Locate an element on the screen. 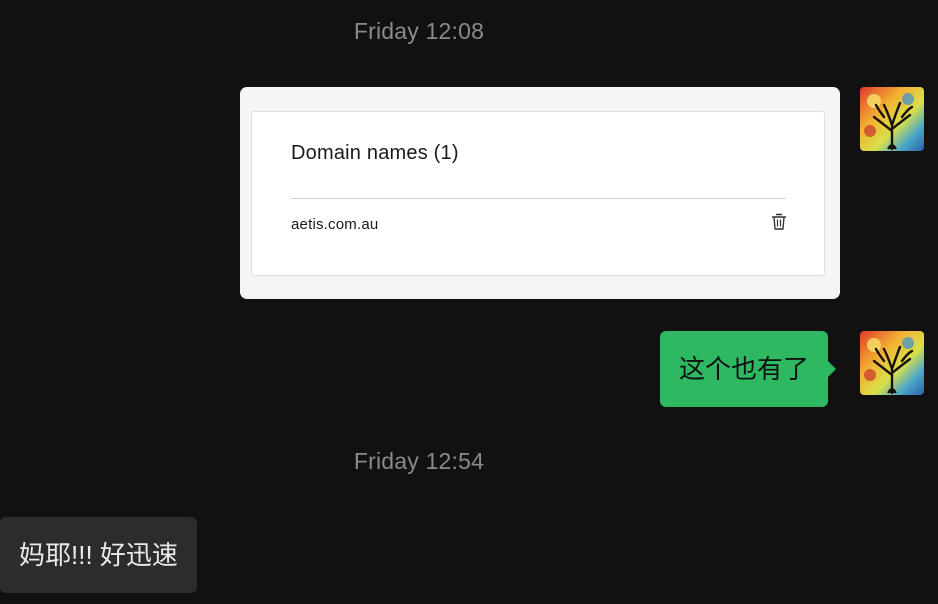 Image resolution: width=938 pixels, height=604 pixels. domain-name: aetis.com.au is located at coordinates (335, 224).